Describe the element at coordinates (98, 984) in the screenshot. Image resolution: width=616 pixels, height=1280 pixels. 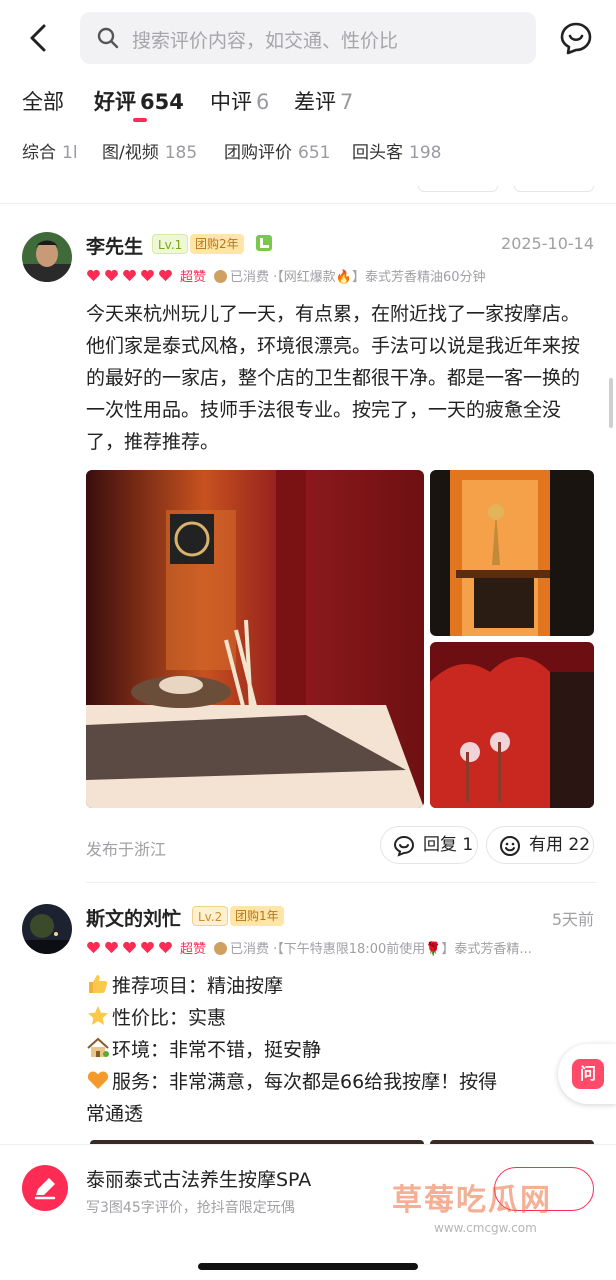
I see `thumbs-up-icon` at that location.